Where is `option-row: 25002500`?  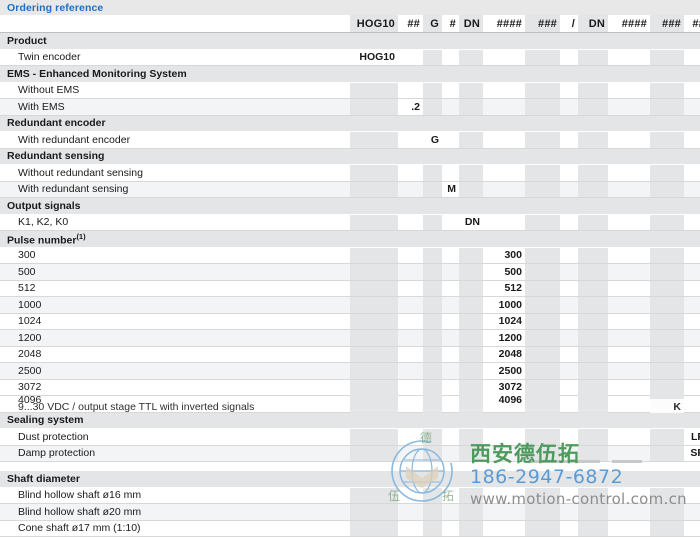 option-row: 25002500 is located at coordinates (350, 371).